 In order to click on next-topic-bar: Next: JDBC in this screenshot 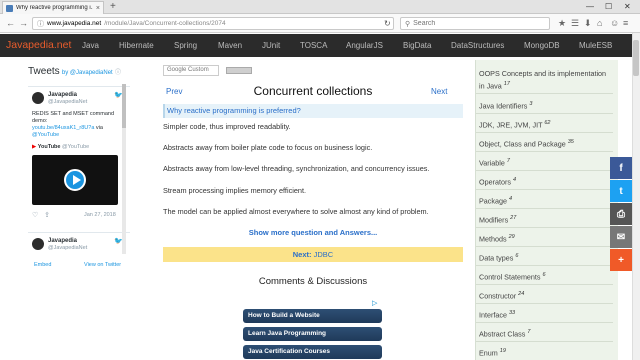, I will do `click(313, 254)`.